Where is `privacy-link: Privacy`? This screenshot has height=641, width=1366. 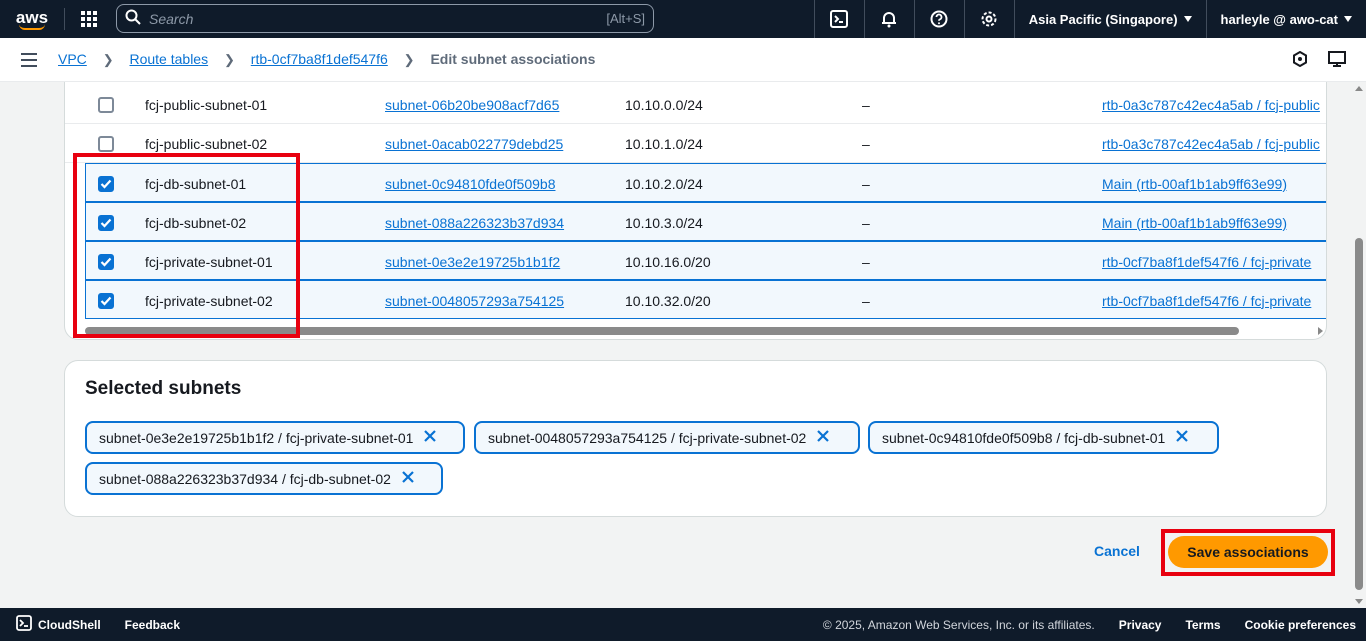 privacy-link: Privacy is located at coordinates (1140, 625).